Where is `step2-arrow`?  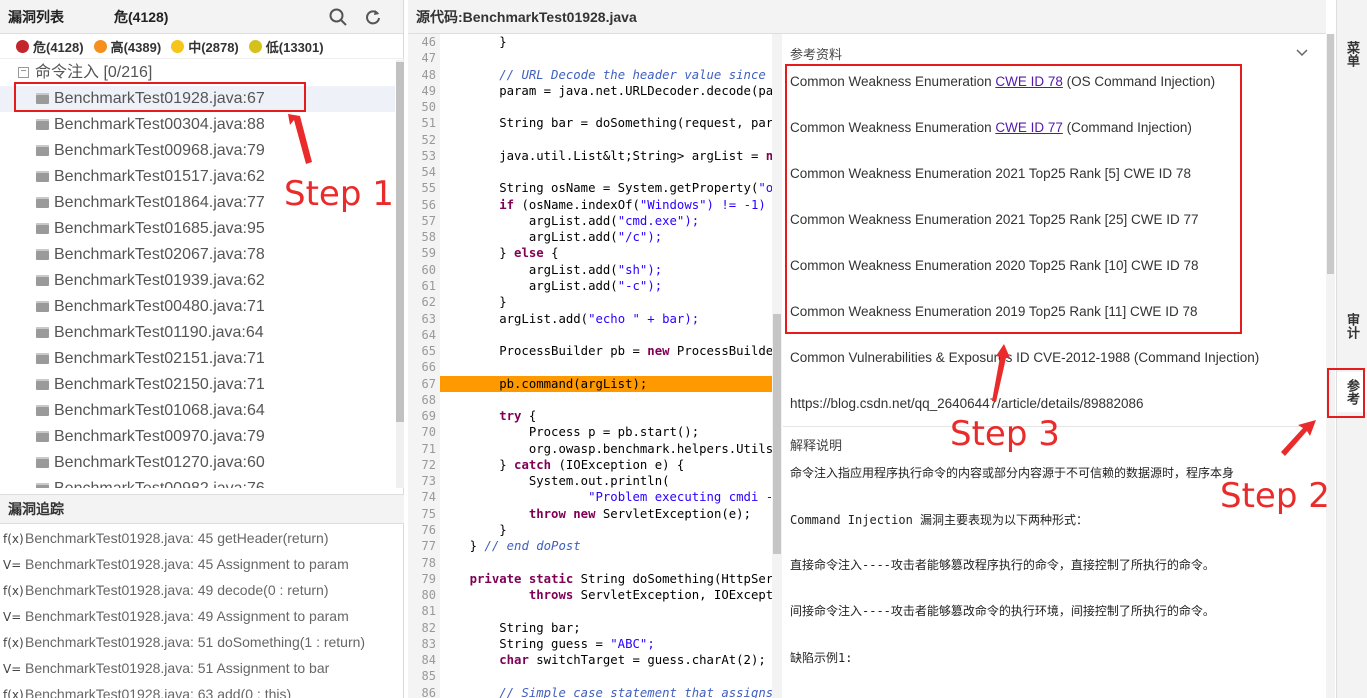
step2-arrow is located at coordinates (1298, 438).